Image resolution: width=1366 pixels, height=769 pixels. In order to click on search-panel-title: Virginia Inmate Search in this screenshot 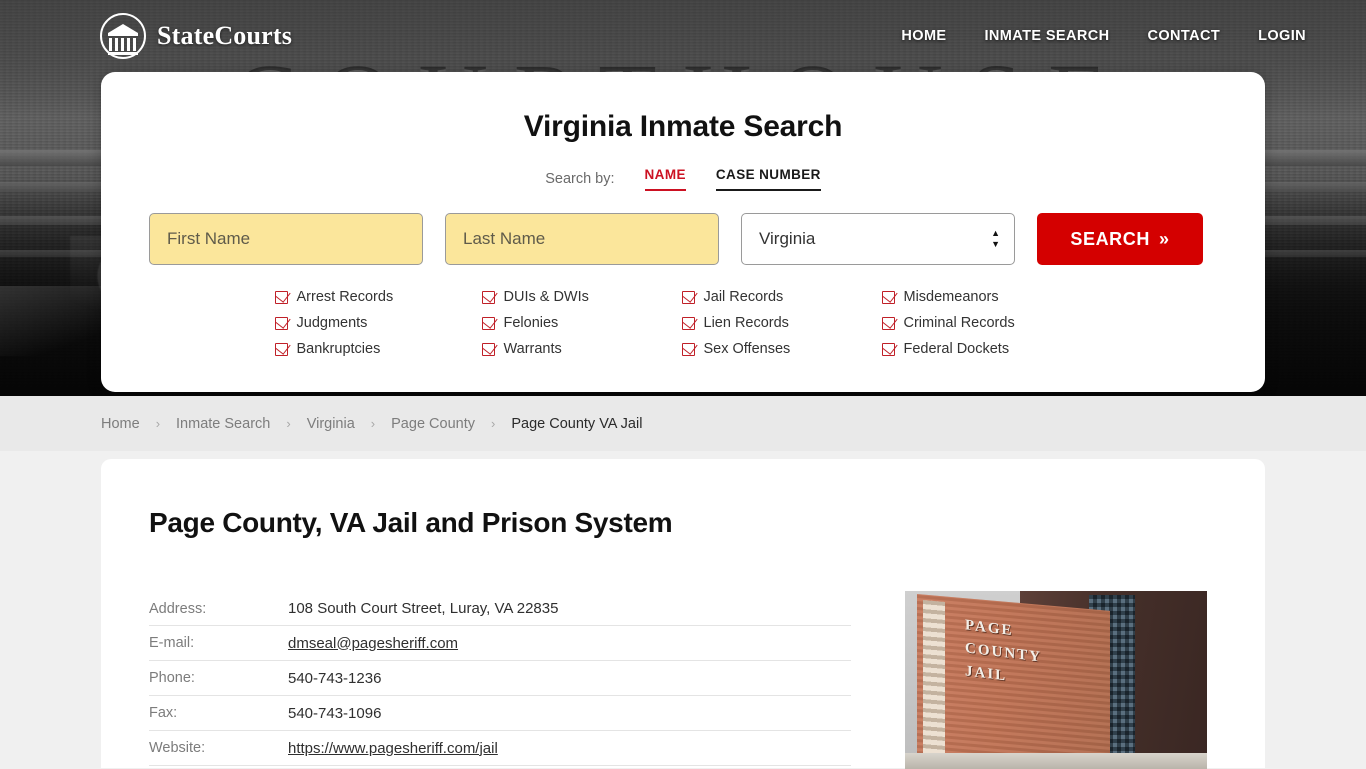, I will do `click(683, 126)`.